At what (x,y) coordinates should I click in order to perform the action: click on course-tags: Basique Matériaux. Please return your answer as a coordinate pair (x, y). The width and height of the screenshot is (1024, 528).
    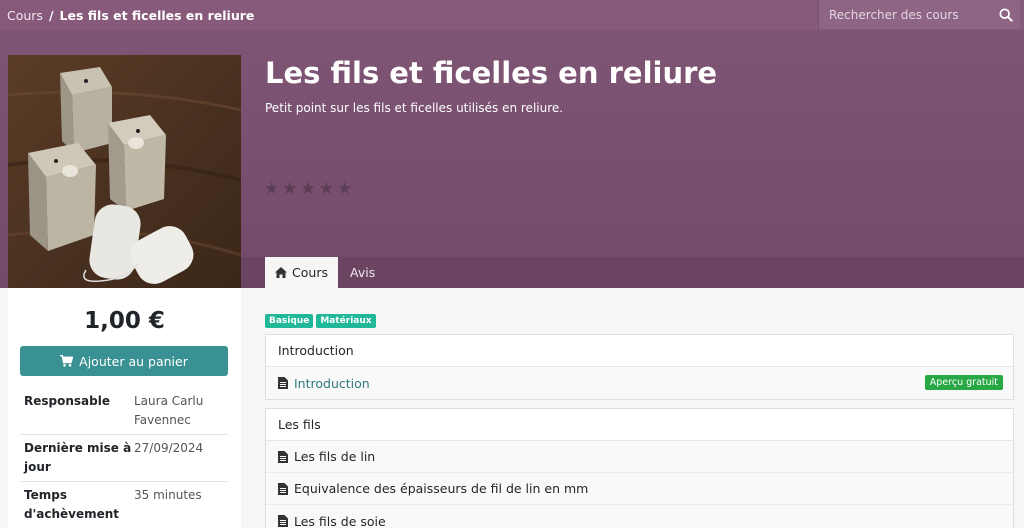
    Looking at the image, I should click on (320, 321).